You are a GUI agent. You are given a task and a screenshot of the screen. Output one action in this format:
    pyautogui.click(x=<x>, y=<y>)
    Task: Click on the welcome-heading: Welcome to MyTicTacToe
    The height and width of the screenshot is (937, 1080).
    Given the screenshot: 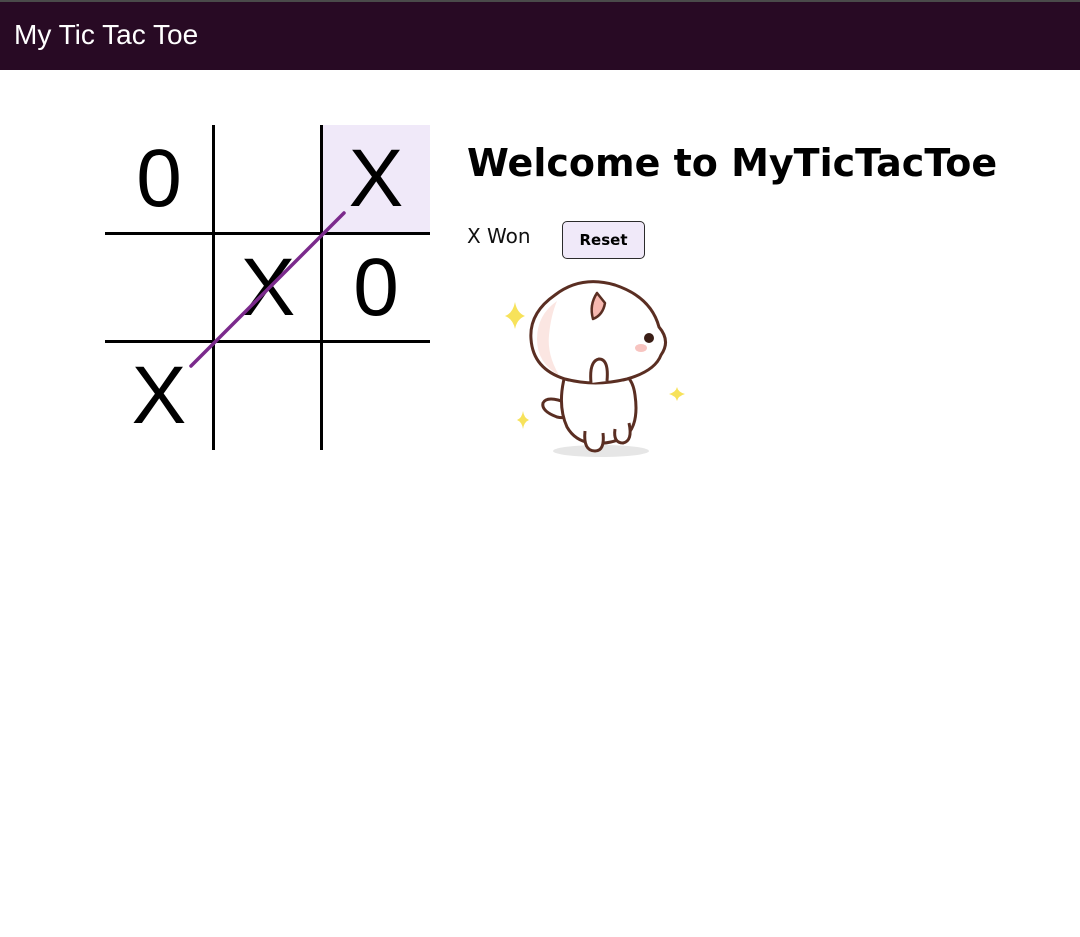 What is the action you would take?
    pyautogui.click(x=732, y=163)
    